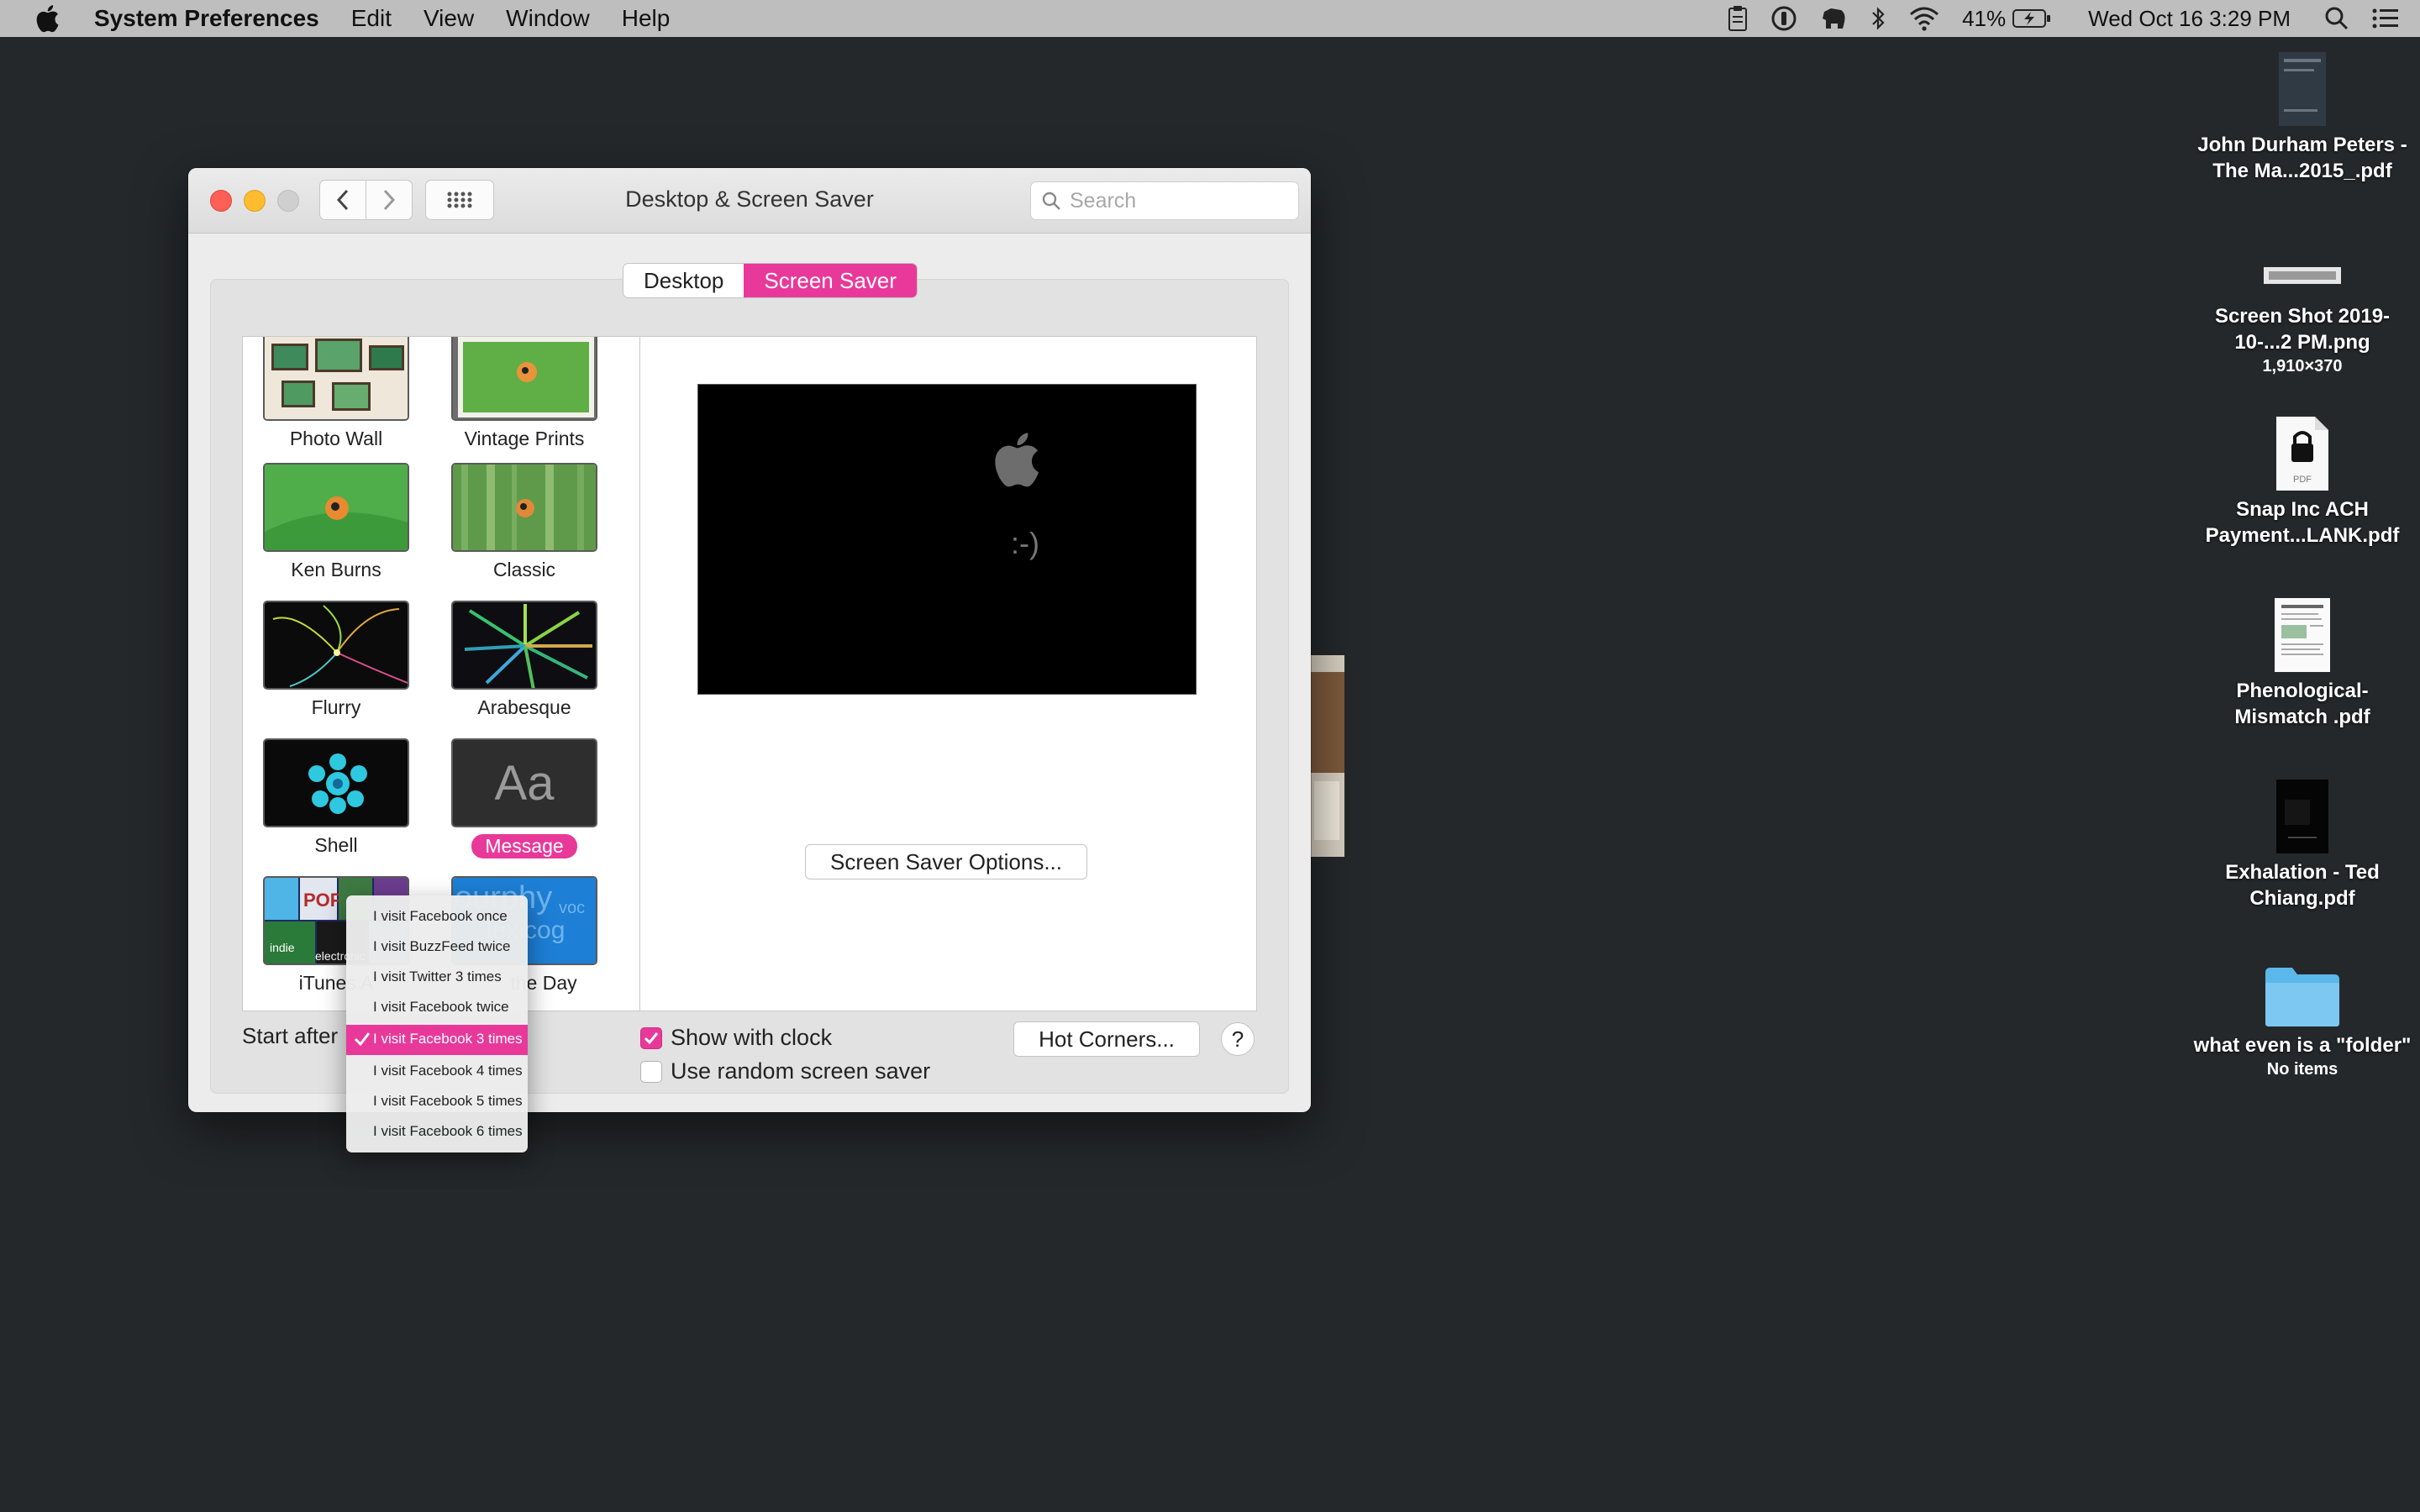 This screenshot has height=1512, width=2420. I want to click on menu-edit: Edit, so click(371, 18).